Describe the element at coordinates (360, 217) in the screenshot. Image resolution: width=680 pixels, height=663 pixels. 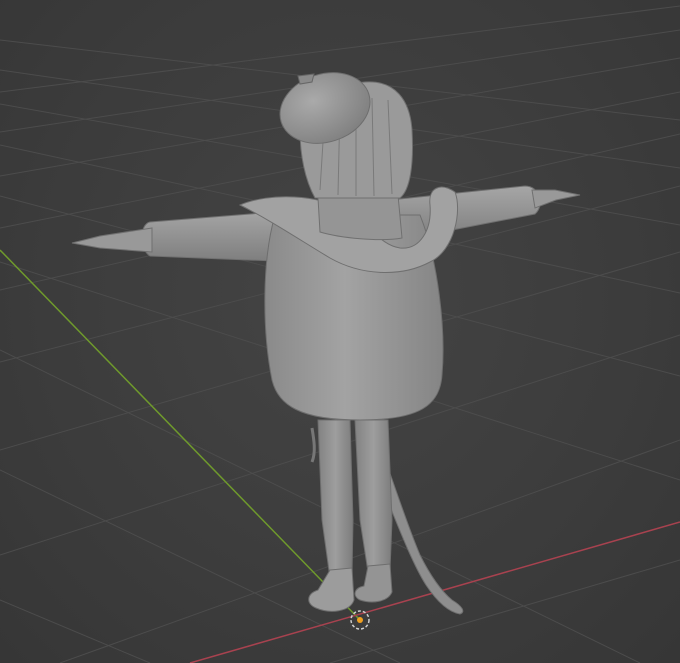
I see `shirt` at that location.